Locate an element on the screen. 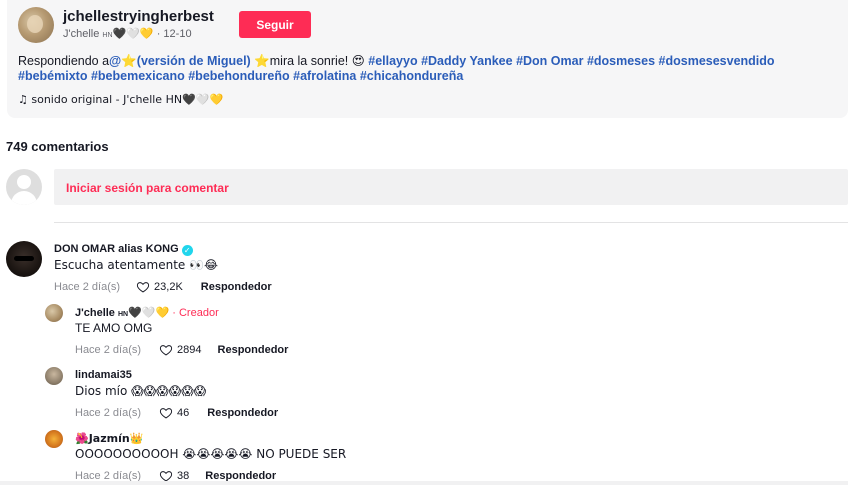 This screenshot has width=848, height=485. comment-author: DON OMAR alias KONG ✓ is located at coordinates (123, 249).